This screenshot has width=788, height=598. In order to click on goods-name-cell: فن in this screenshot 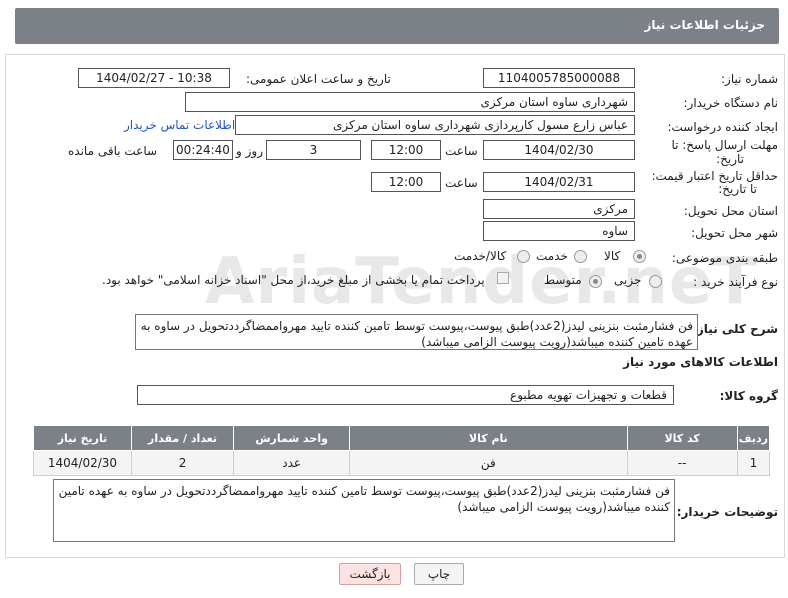, I will do `click(488, 463)`.